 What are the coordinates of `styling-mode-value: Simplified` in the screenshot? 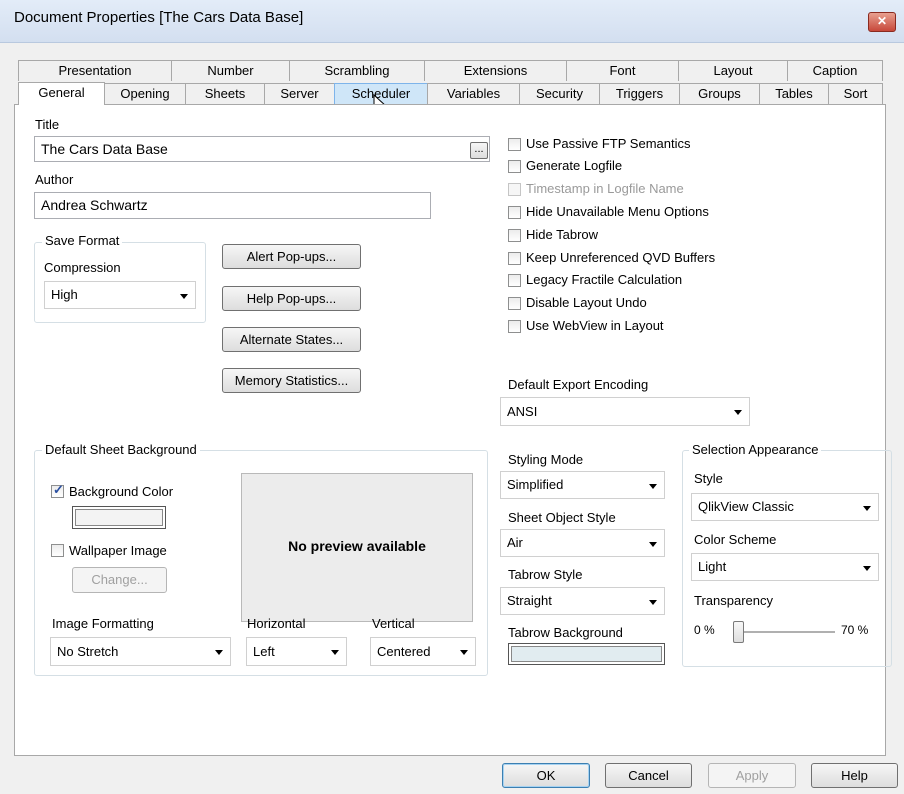 It's located at (535, 484).